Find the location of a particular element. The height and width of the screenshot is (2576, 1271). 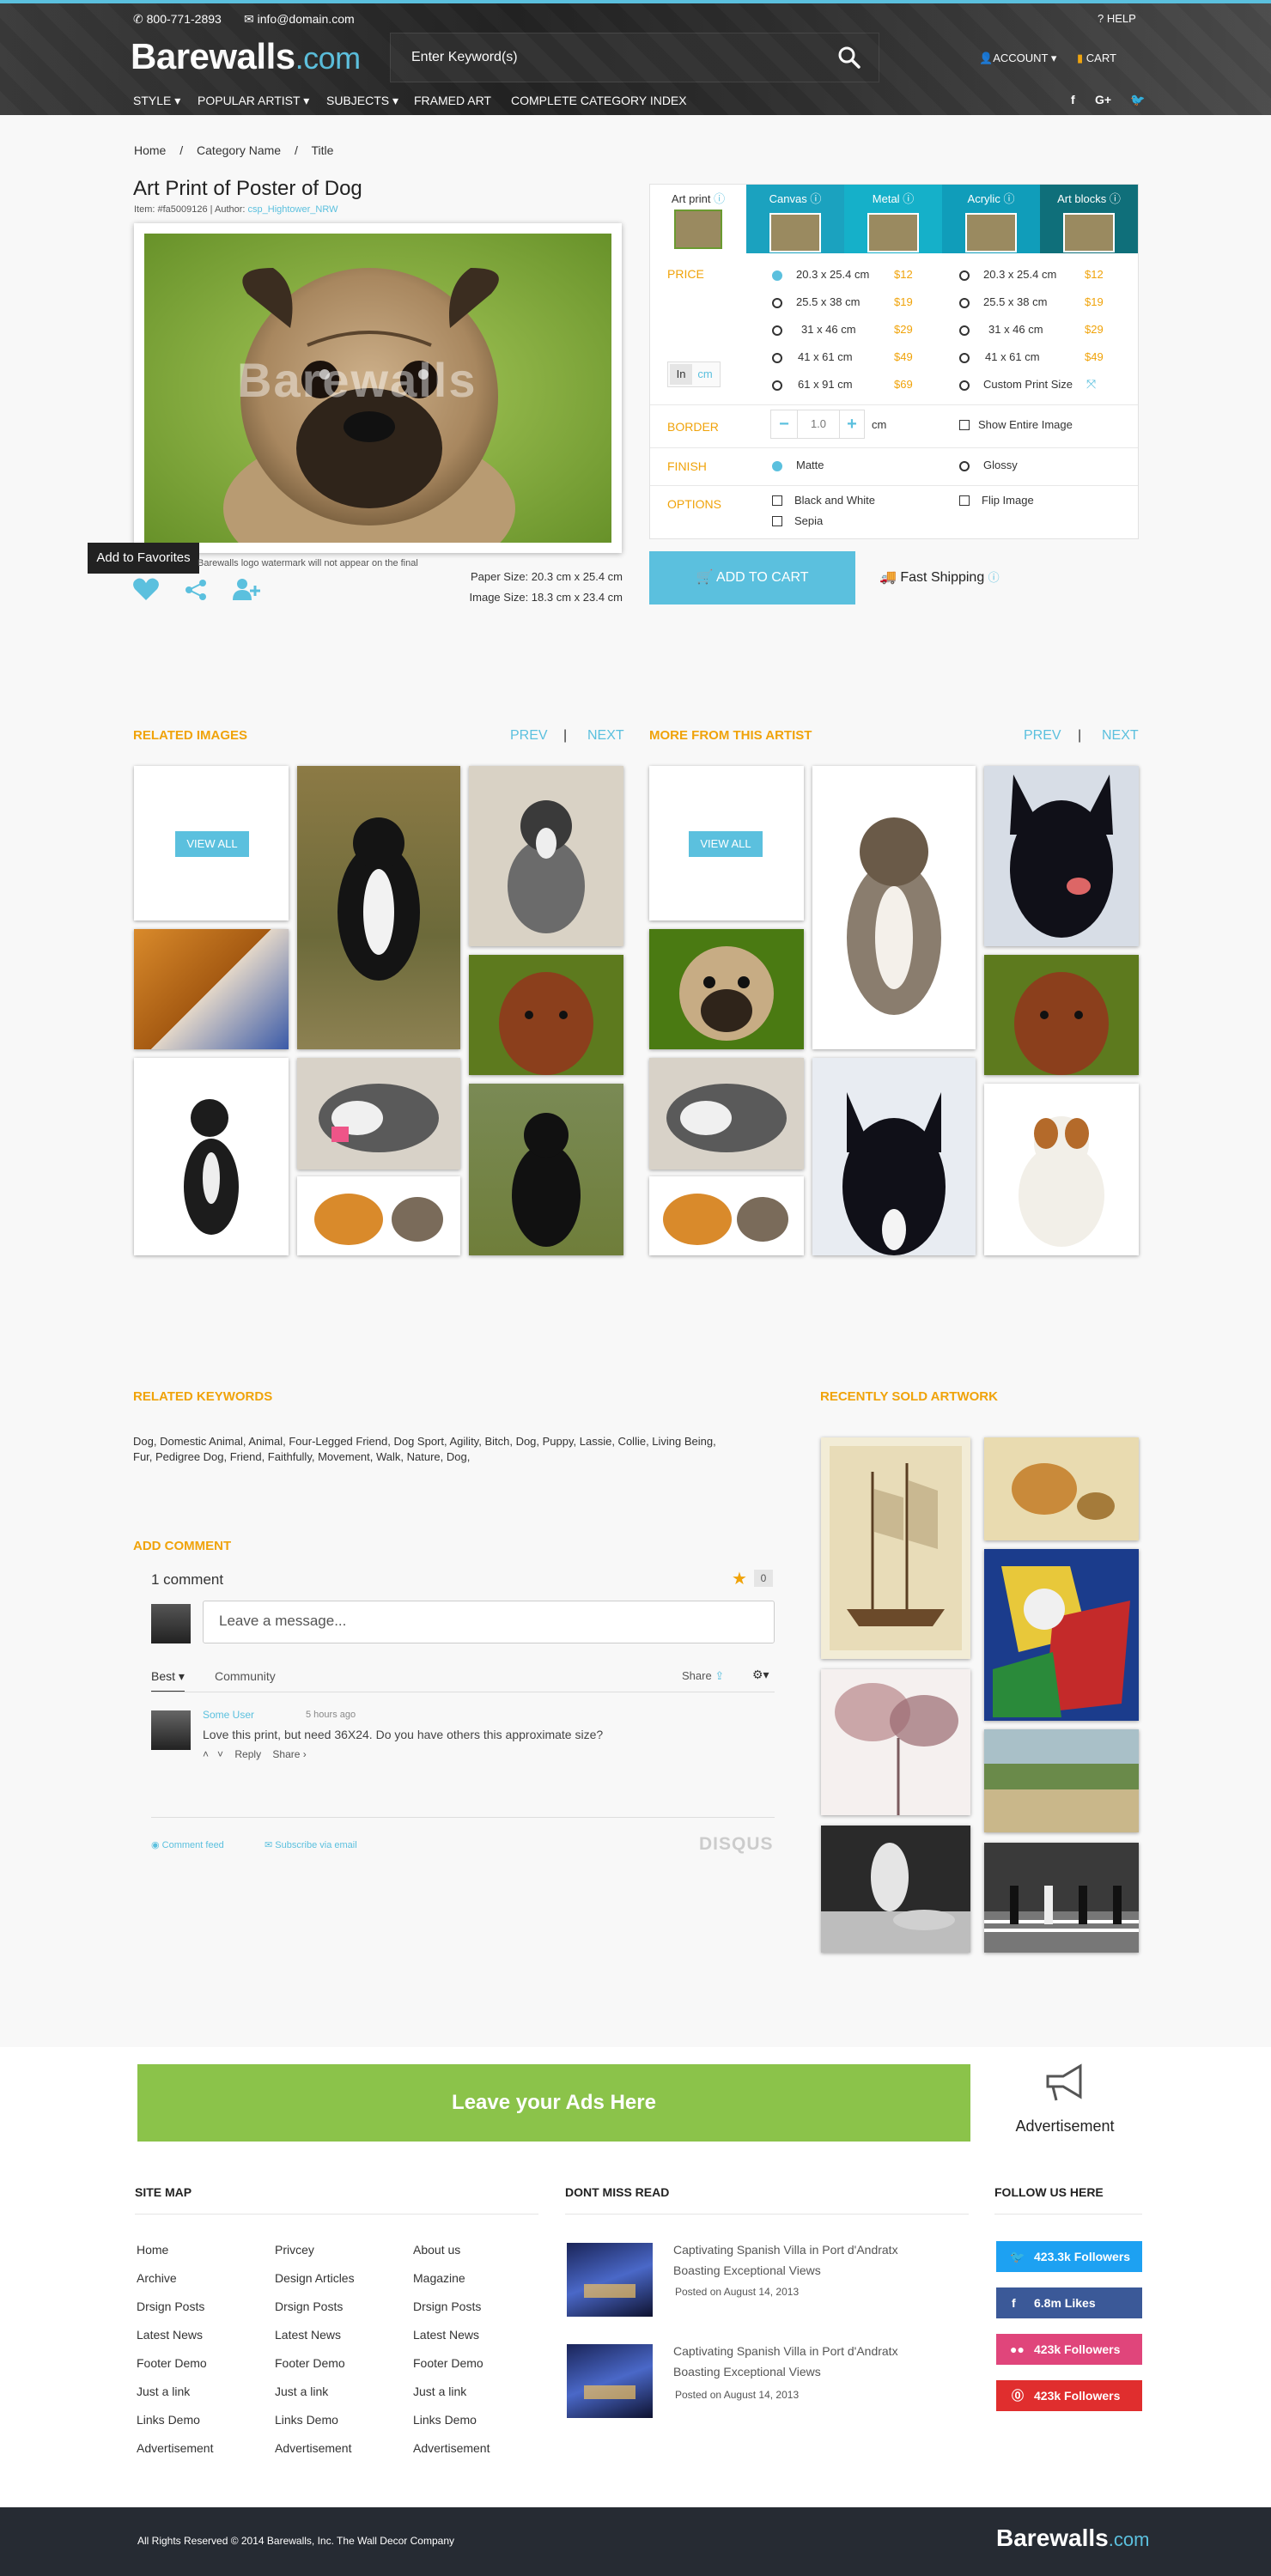

ad-banner: Leave your Ads Here is located at coordinates (554, 2103).